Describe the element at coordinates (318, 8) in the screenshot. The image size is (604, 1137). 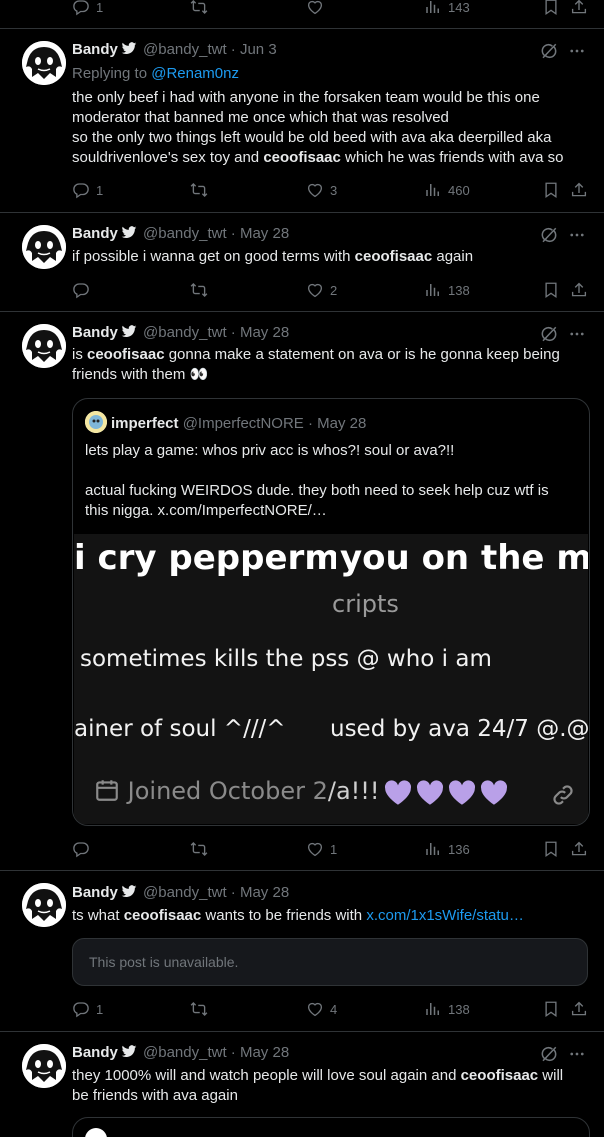
I see `like-button` at that location.